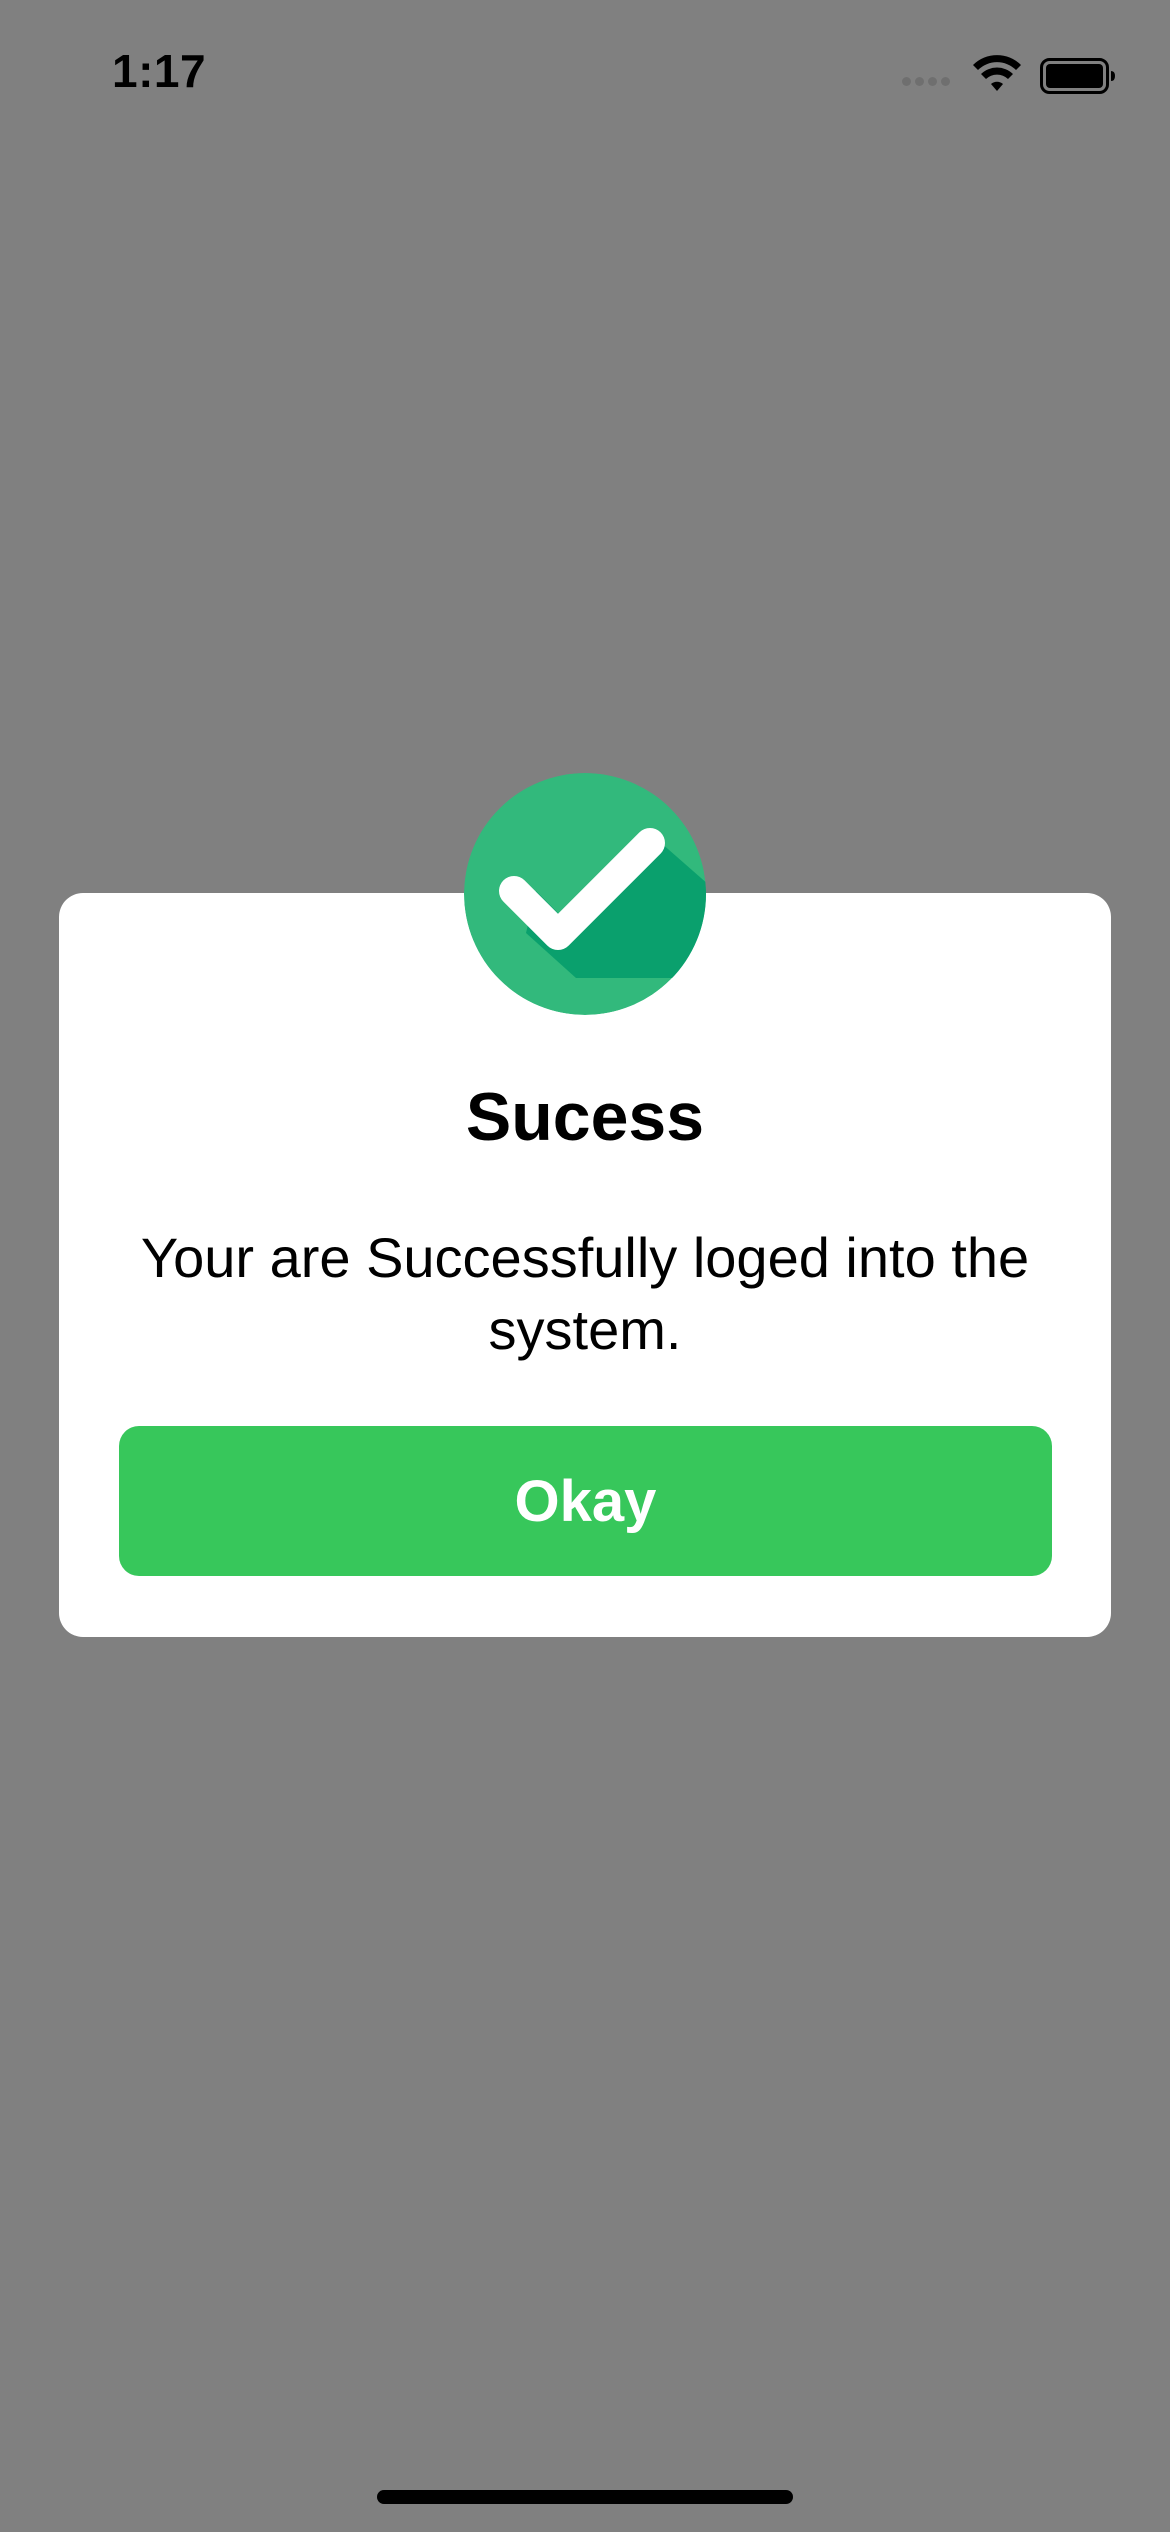  I want to click on battery-icon, so click(1077, 76).